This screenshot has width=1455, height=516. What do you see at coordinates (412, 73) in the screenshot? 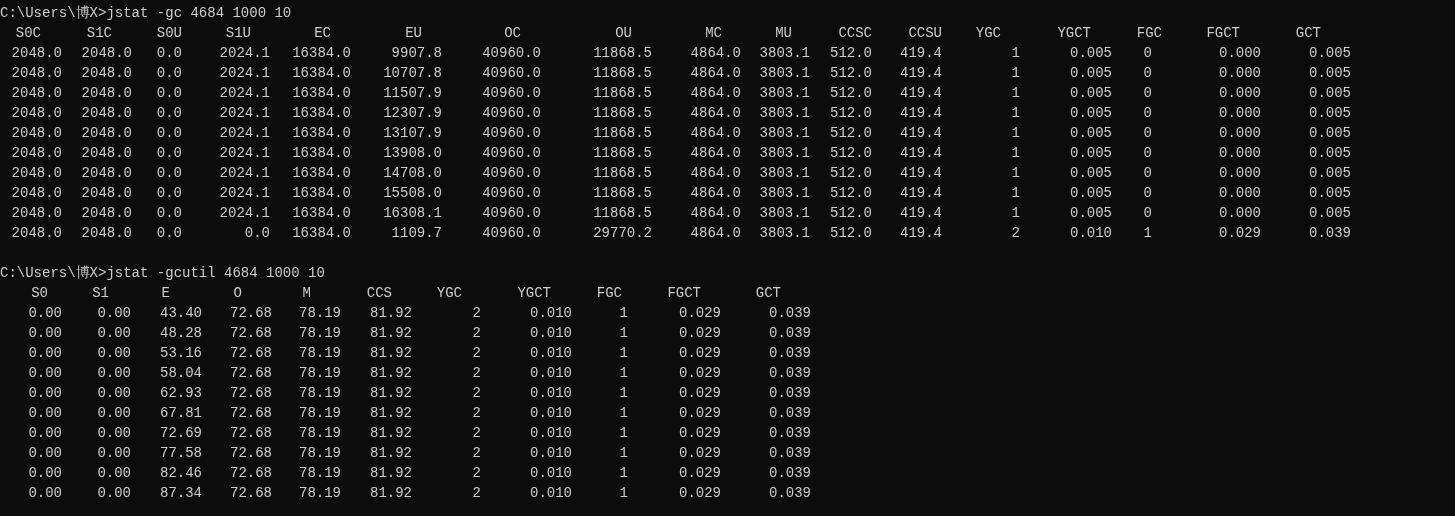
I see `table-cell-text: 10707.8` at bounding box center [412, 73].